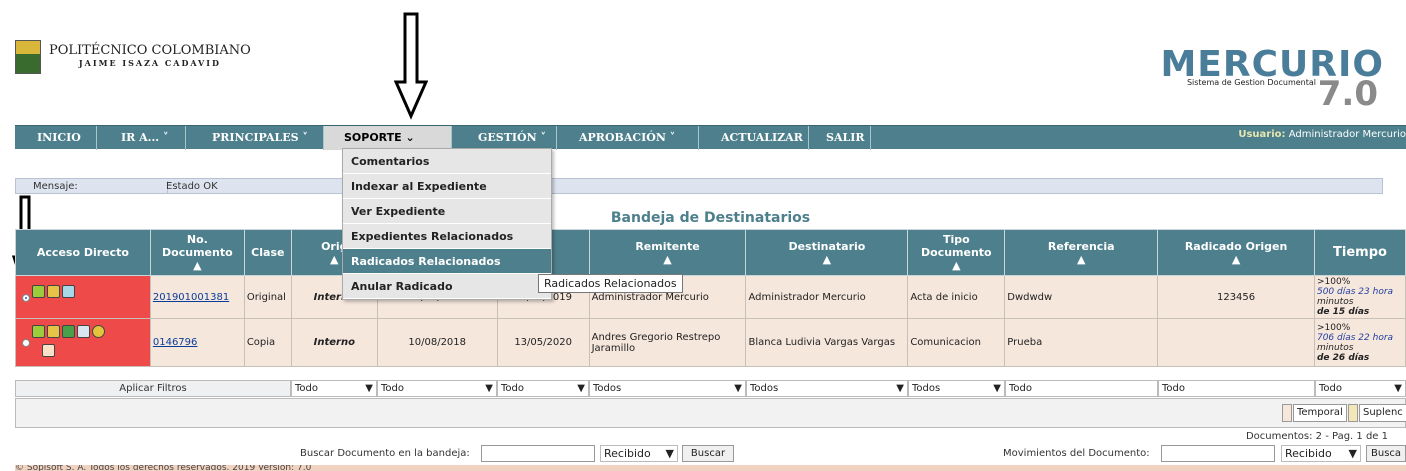 The image size is (1406, 471). What do you see at coordinates (1236, 342) in the screenshot?
I see `cell-radicado-origen` at bounding box center [1236, 342].